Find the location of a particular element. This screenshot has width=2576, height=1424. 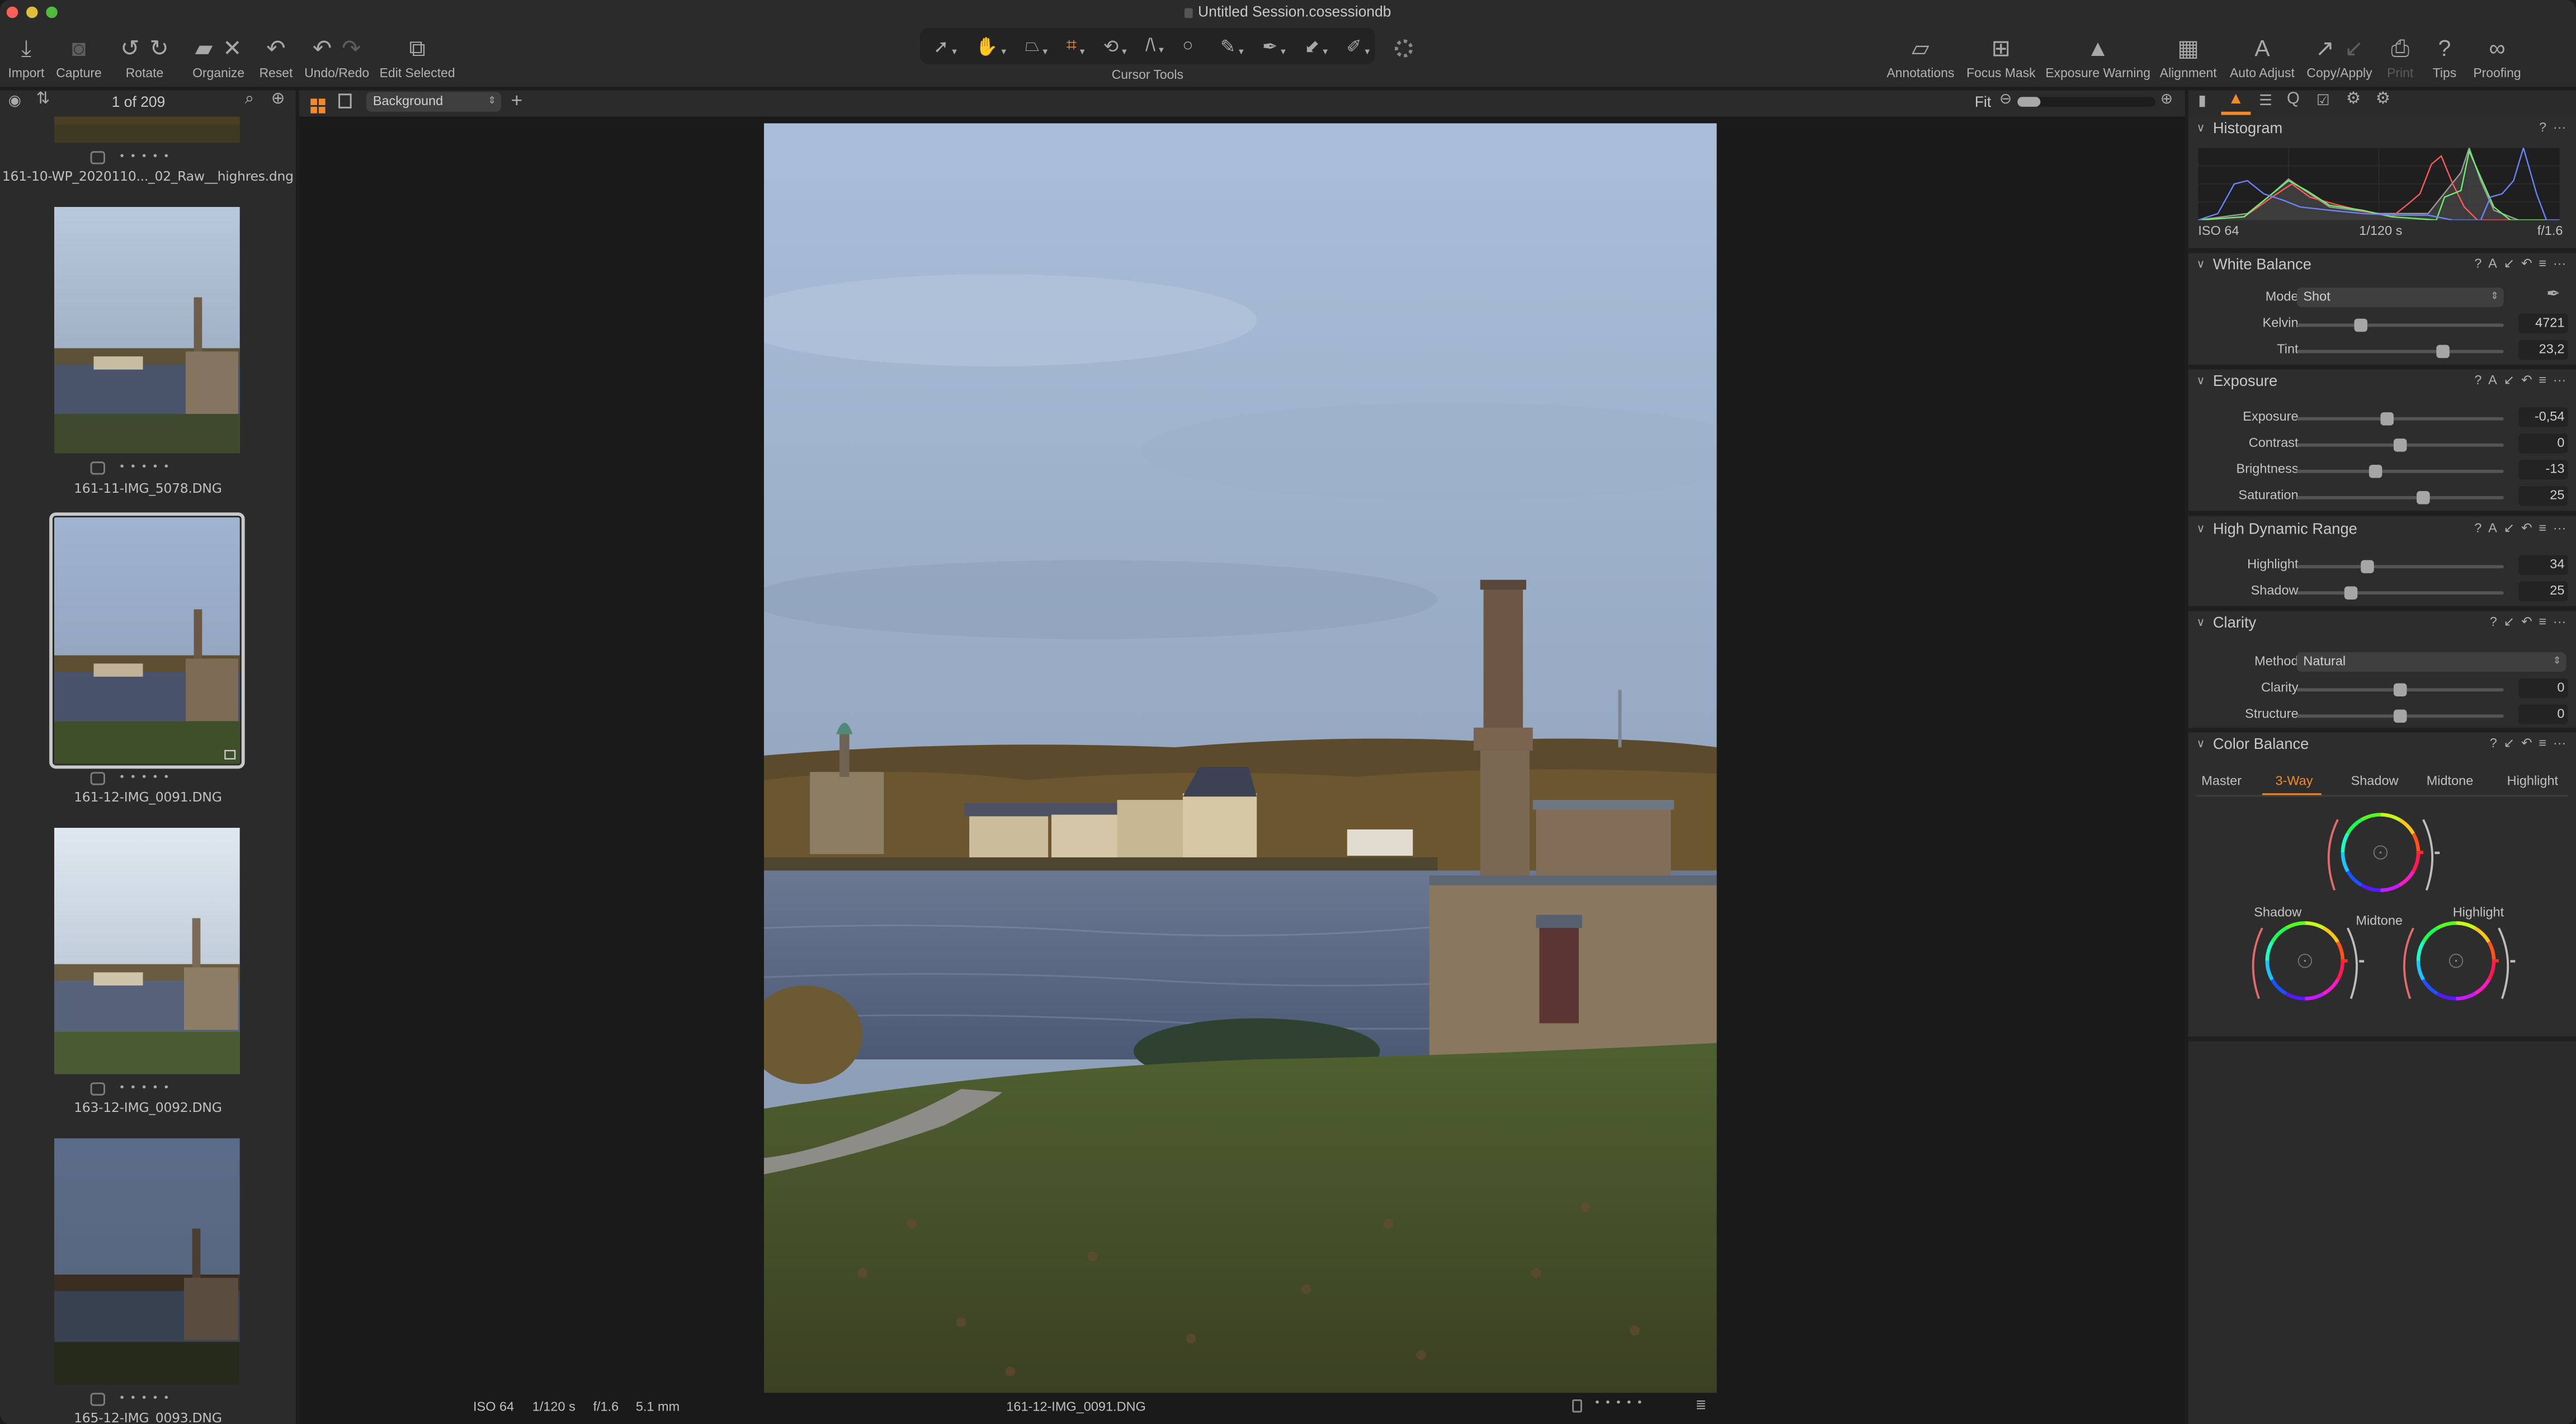

midtone-color-wheel is located at coordinates (2380, 860).